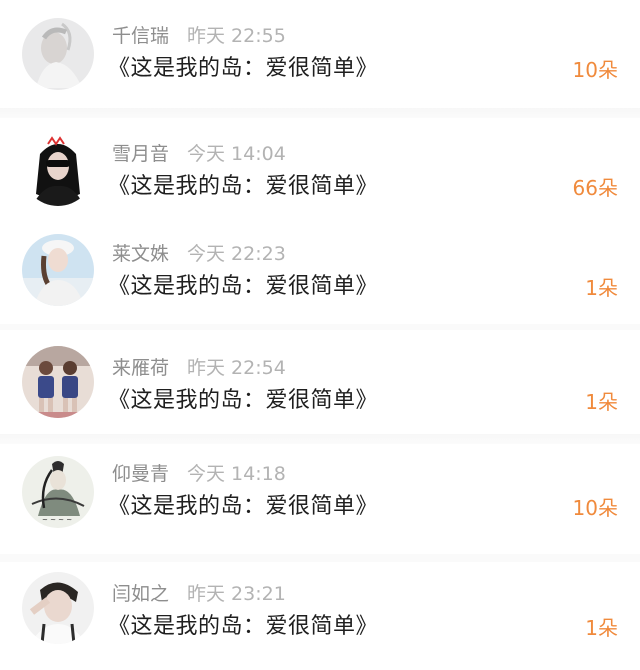 The image size is (640, 670). I want to click on flower-count: 66朵, so click(595, 188).